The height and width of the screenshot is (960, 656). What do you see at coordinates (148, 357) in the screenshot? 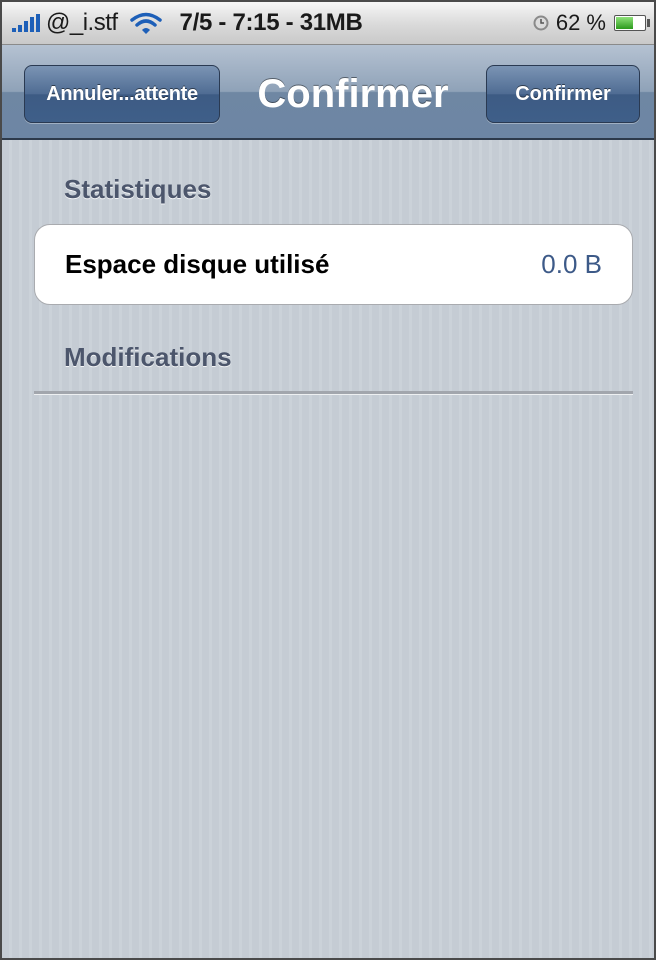
I see `modifications-section-header: Modifications` at bounding box center [148, 357].